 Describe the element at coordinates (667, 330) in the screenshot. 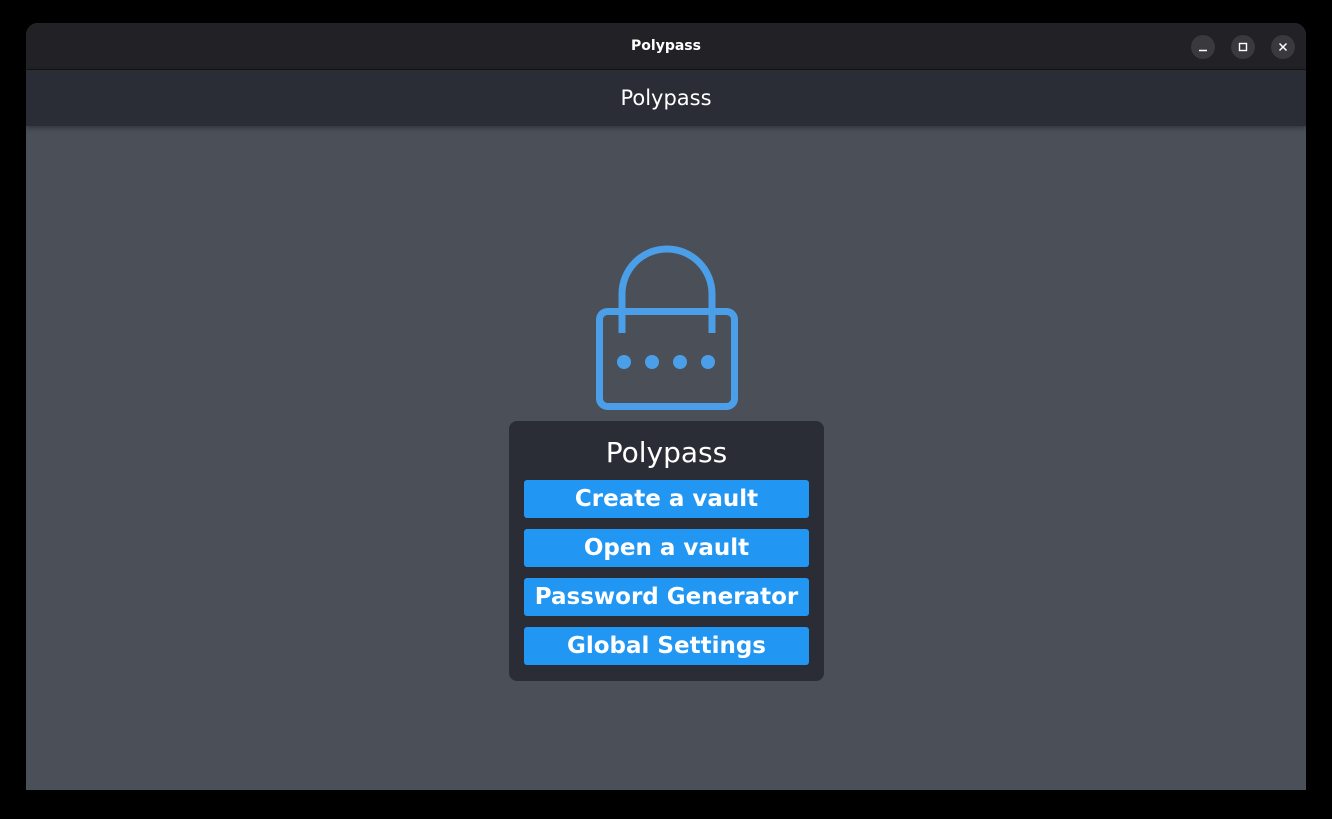

I see `lock-icon` at that location.